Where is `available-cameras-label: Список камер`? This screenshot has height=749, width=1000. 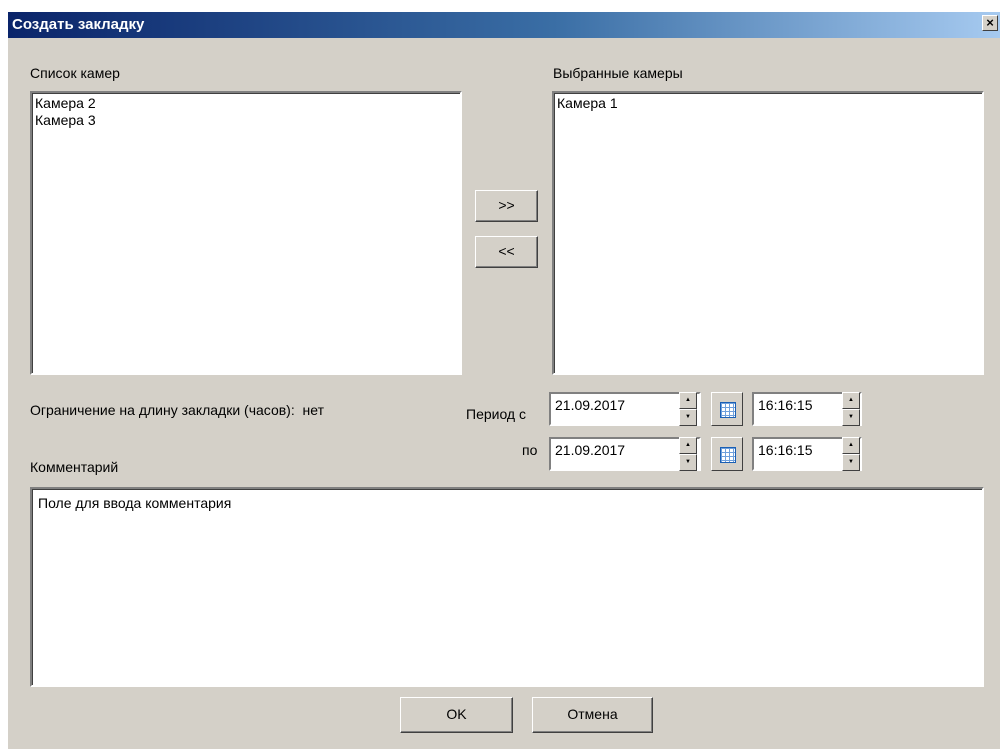
available-cameras-label: Список камер is located at coordinates (75, 73).